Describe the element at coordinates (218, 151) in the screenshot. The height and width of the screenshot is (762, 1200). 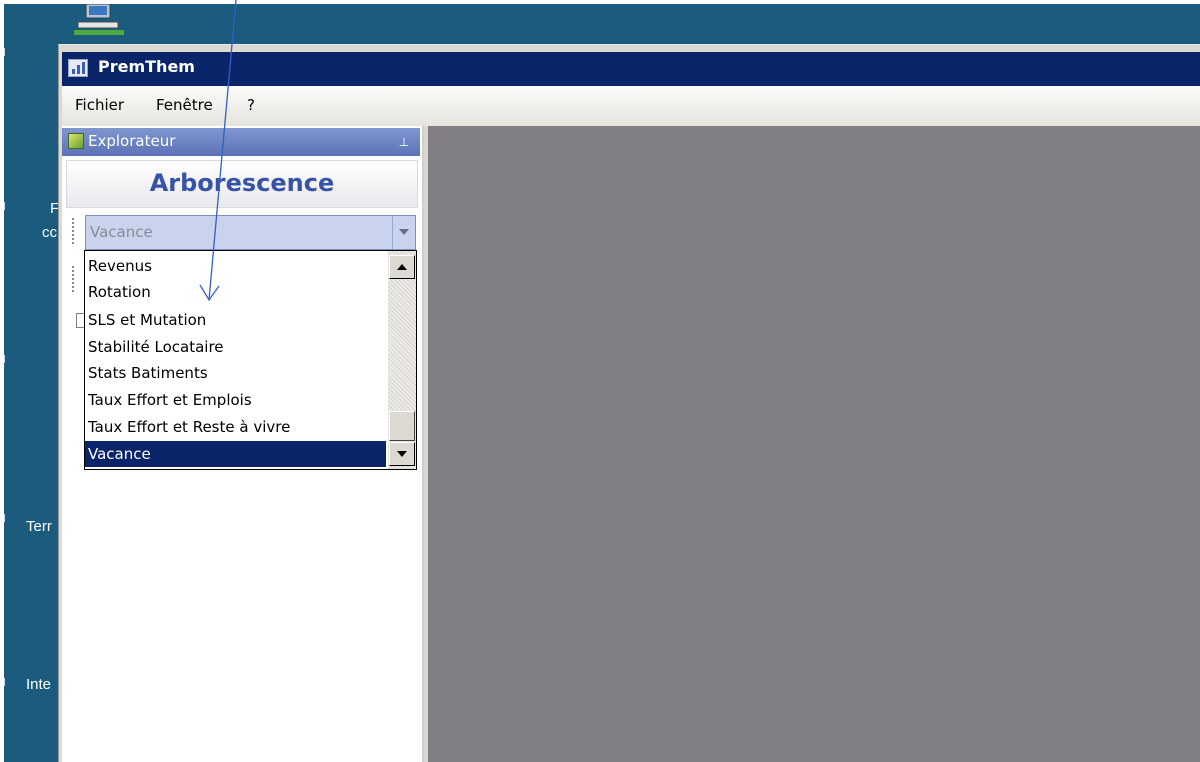
I see `annotation-arrow` at that location.